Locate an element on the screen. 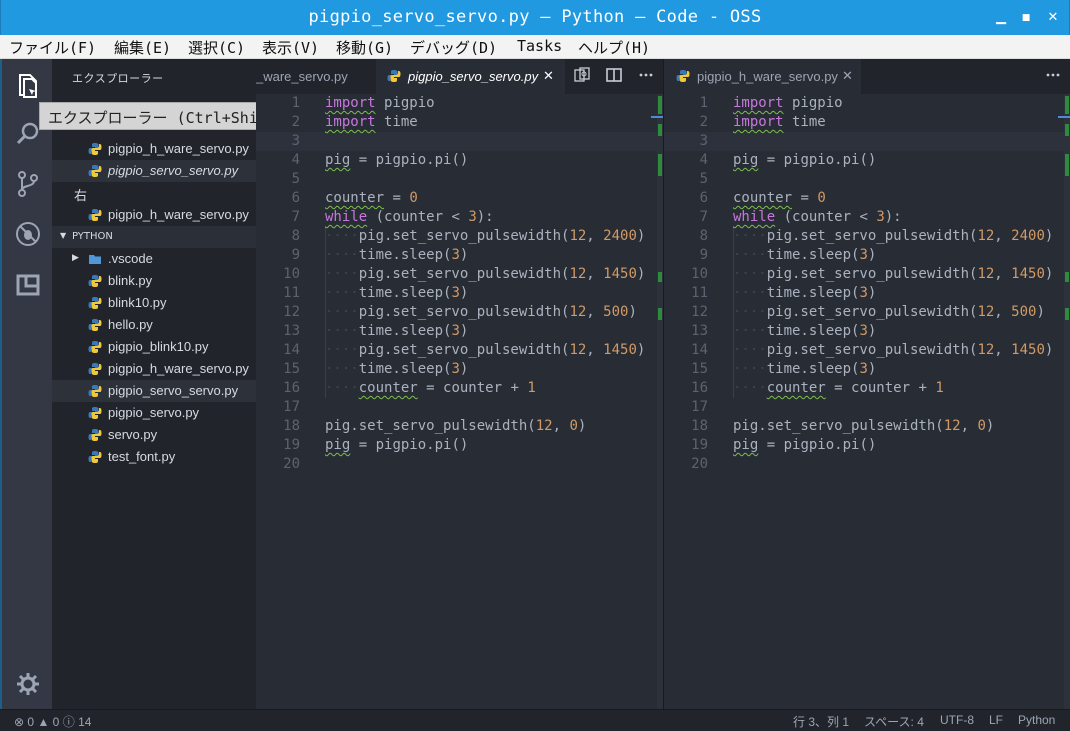 Image resolution: width=1070 pixels, height=731 pixels. encoding-setting: UTF-8 is located at coordinates (957, 720).